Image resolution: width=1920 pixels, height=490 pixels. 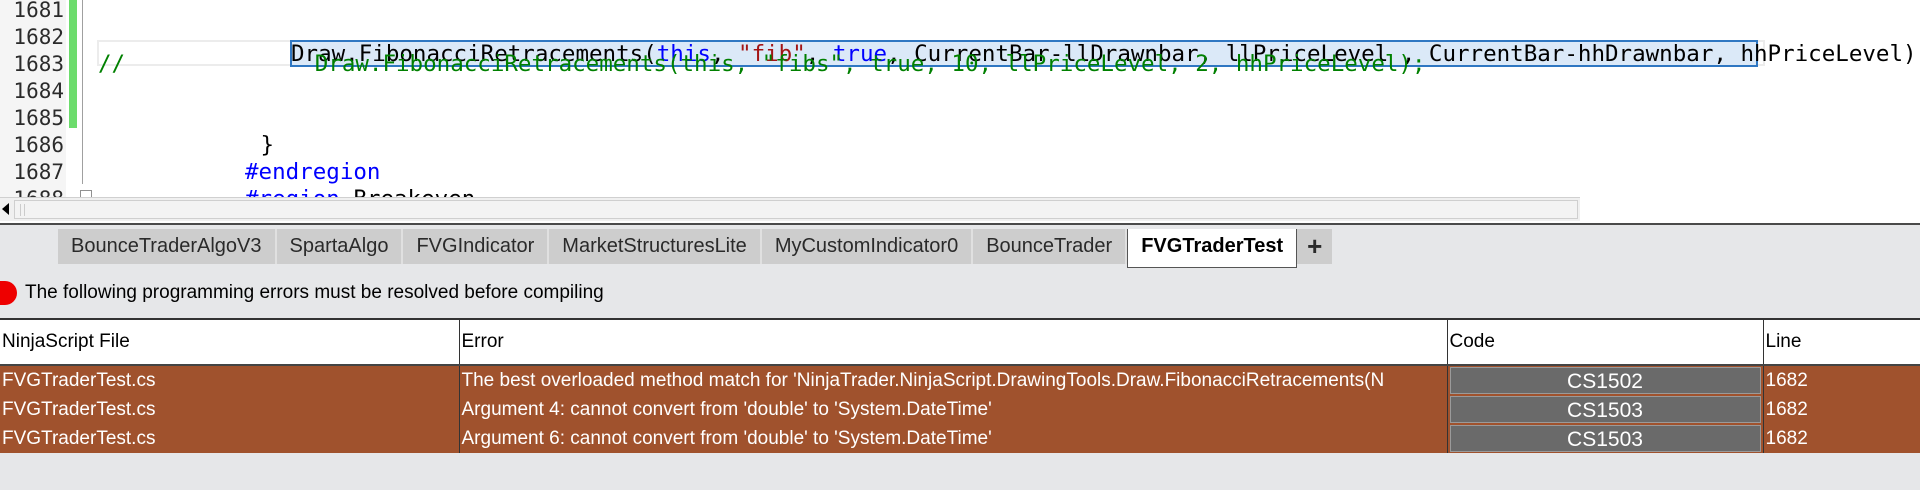 I want to click on column-header-code: Code, so click(x=1604, y=342).